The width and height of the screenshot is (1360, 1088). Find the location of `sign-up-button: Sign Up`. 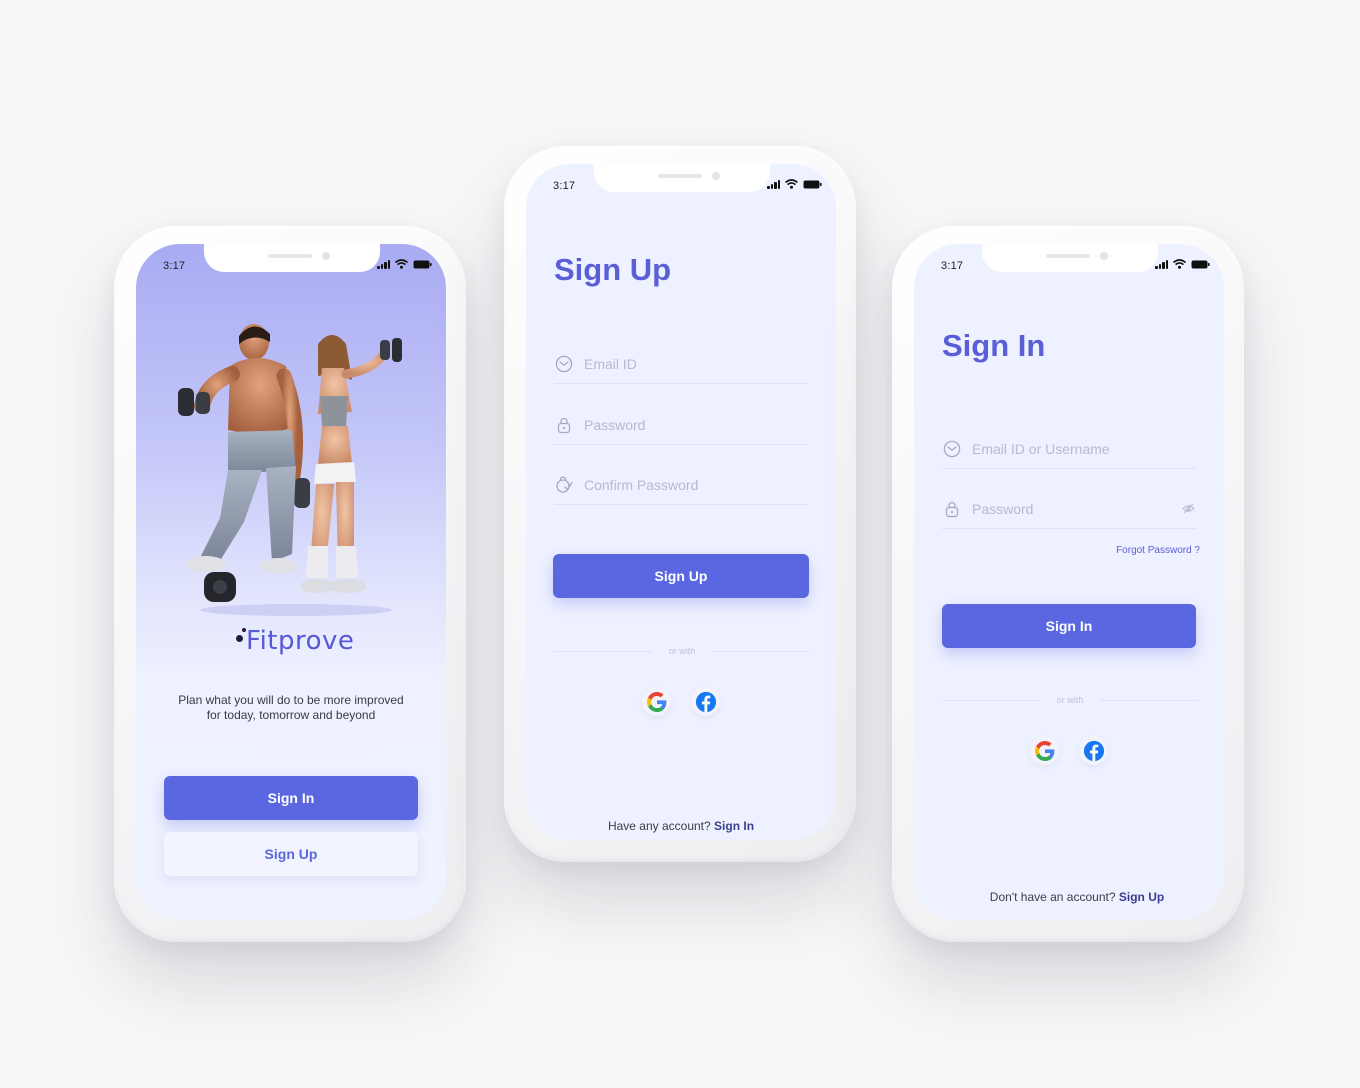

sign-up-button: Sign Up is located at coordinates (291, 854).